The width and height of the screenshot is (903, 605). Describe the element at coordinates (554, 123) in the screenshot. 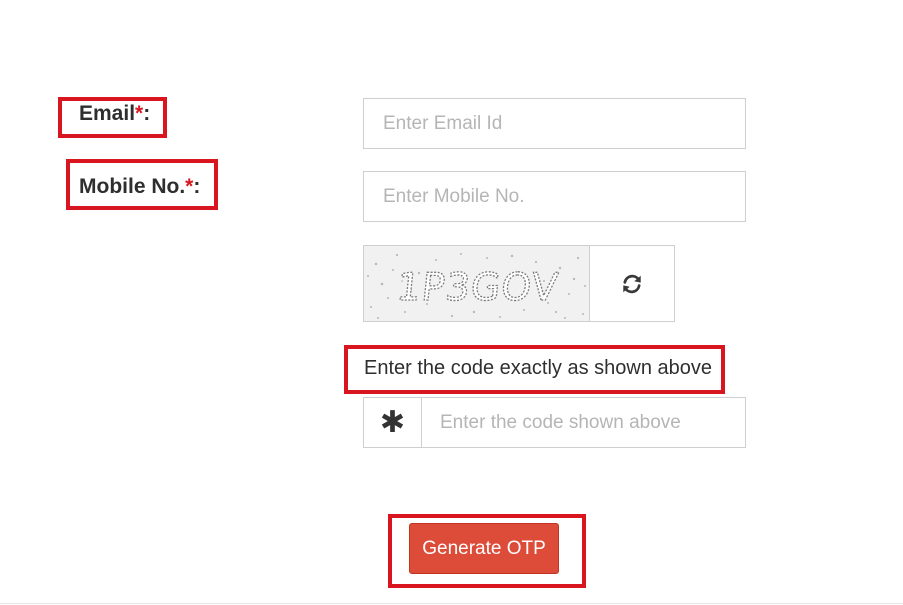

I see `email-input` at that location.